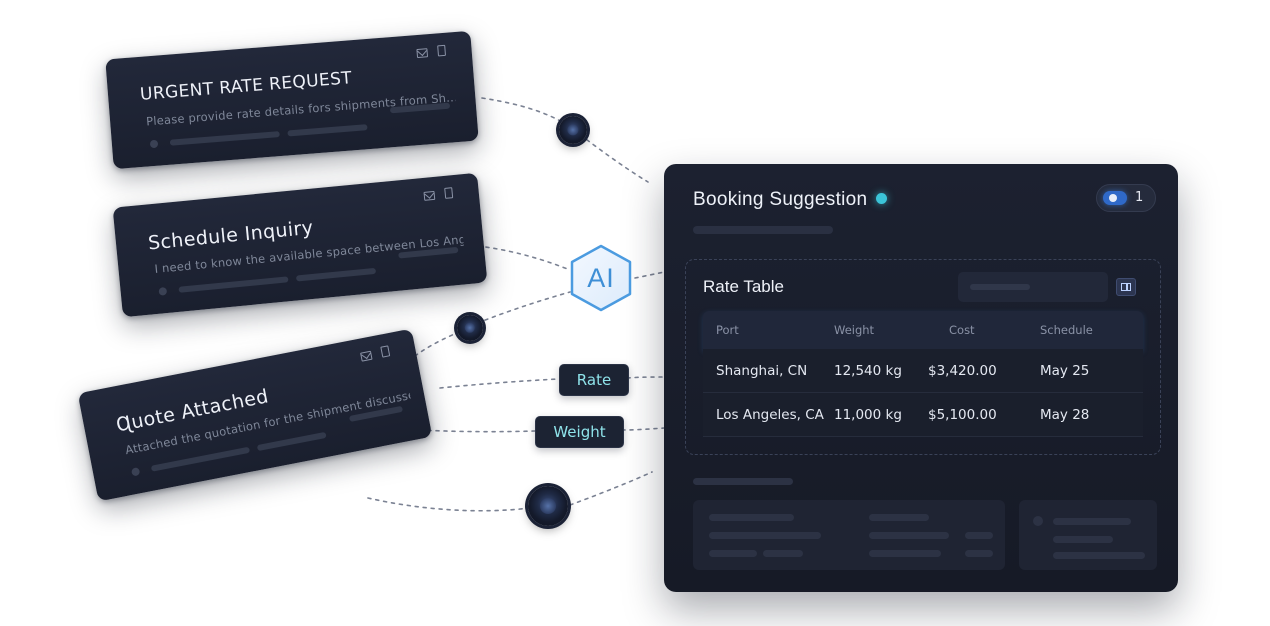  Describe the element at coordinates (1065, 414) in the screenshot. I see `cell-schedule: May 28` at that location.